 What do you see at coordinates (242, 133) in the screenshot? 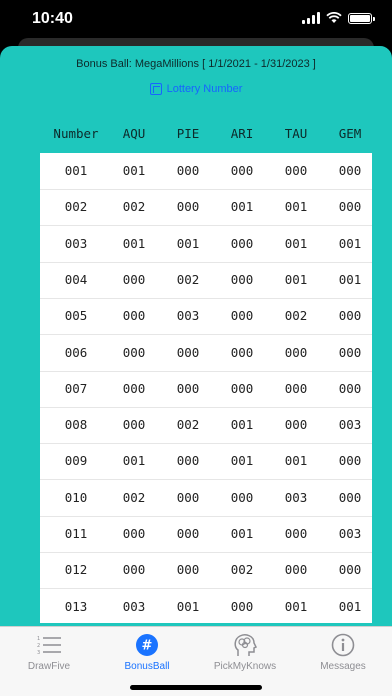
I see `column-header-ari: ARI` at bounding box center [242, 133].